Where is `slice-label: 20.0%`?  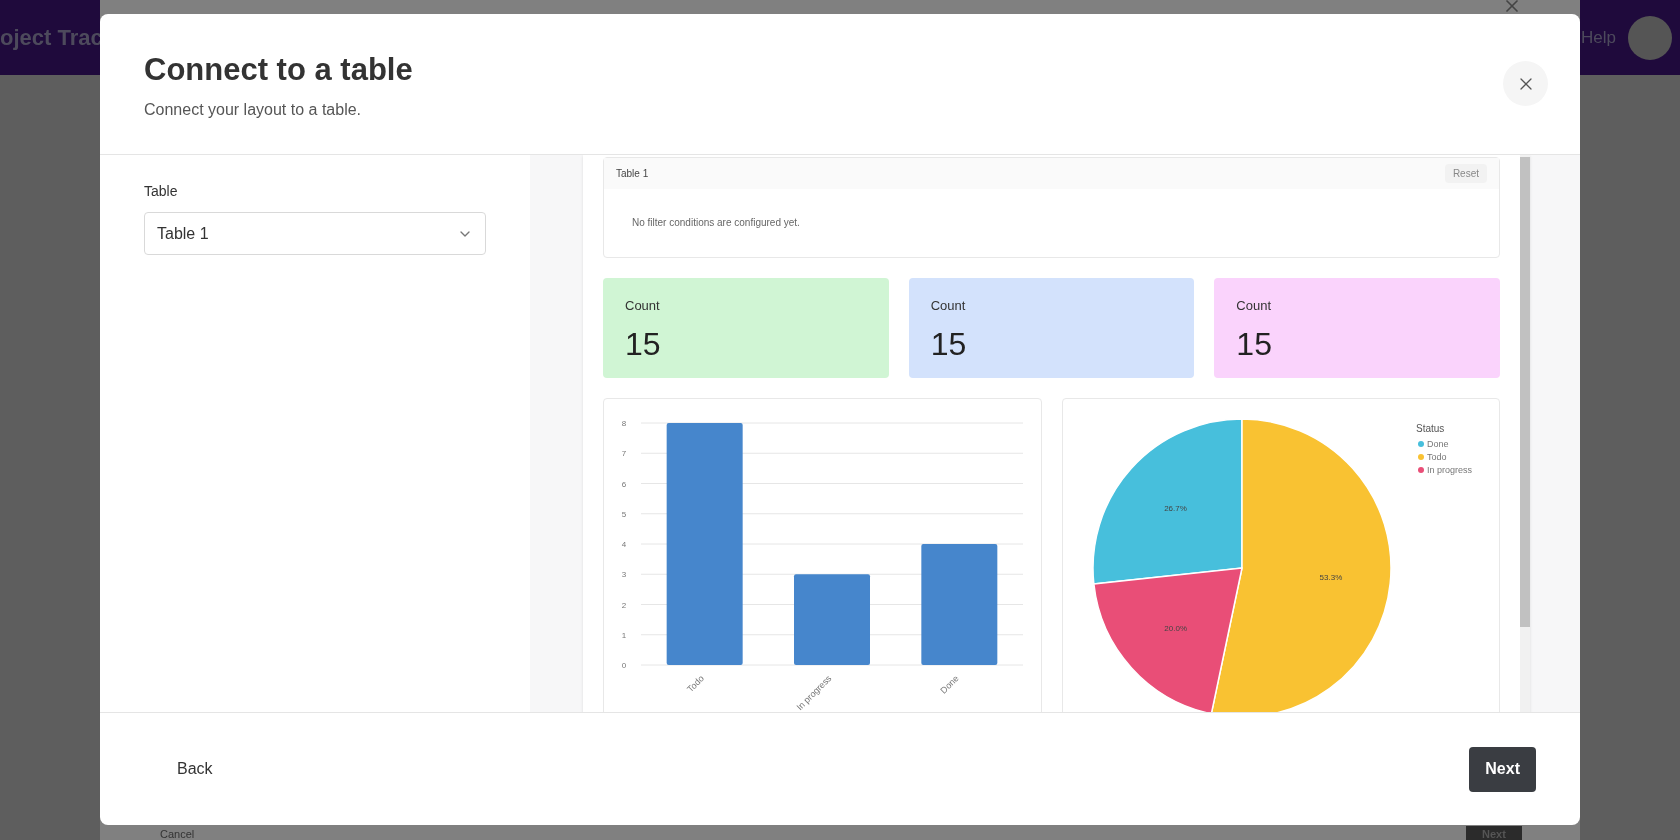
slice-label: 20.0% is located at coordinates (1175, 628).